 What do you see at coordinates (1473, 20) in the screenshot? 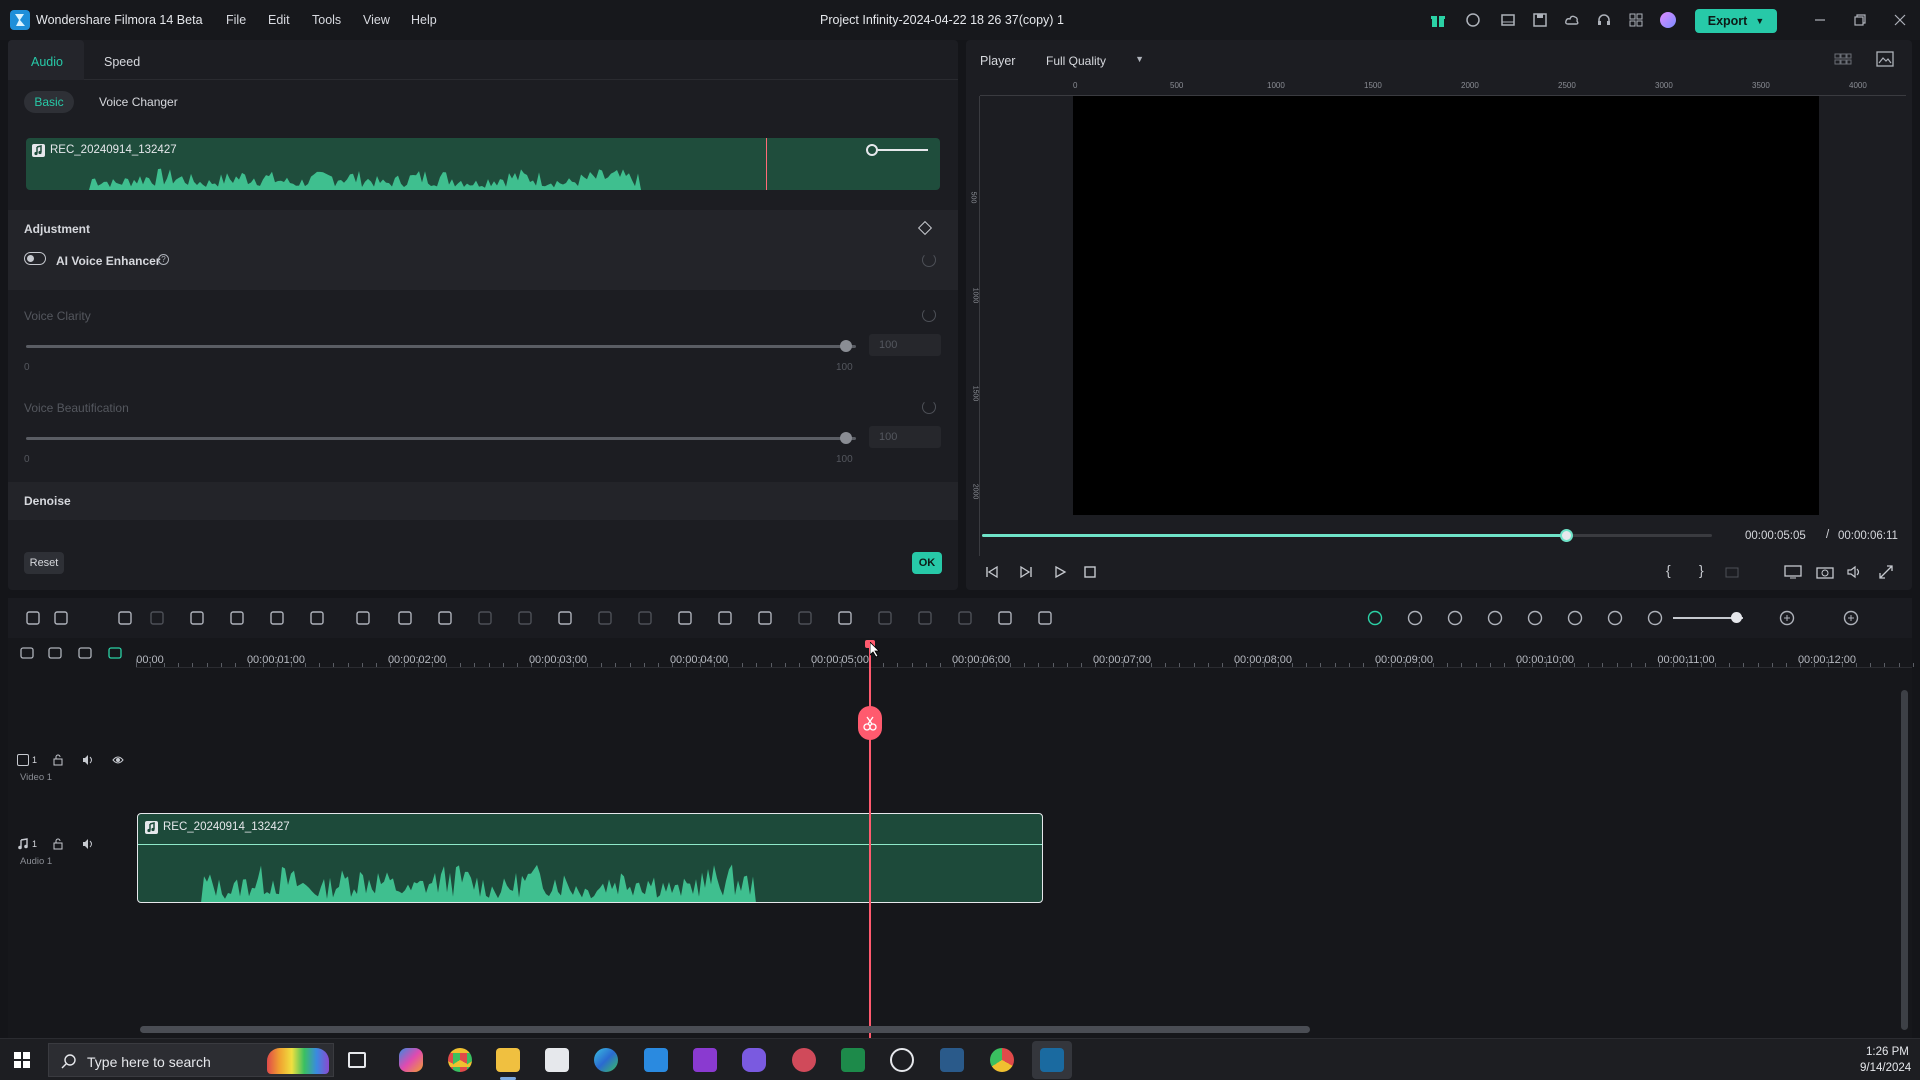
I see `record-icon` at bounding box center [1473, 20].